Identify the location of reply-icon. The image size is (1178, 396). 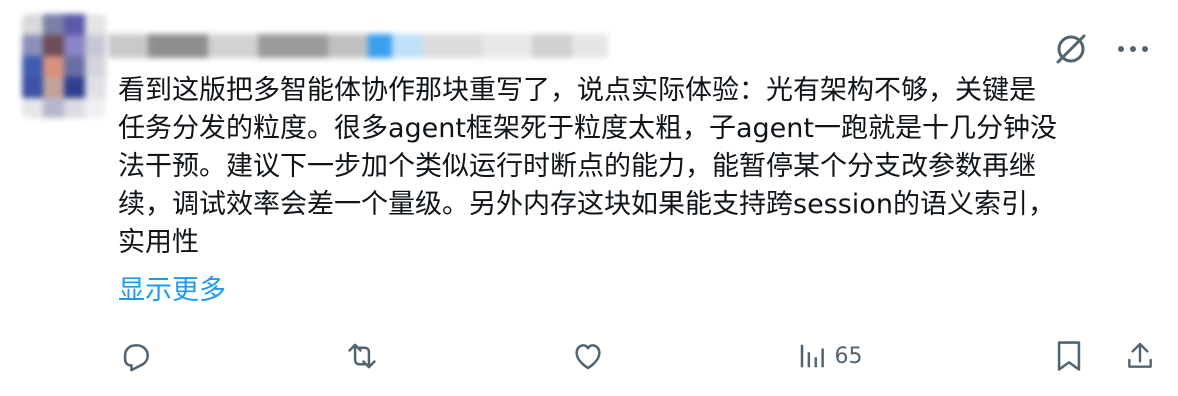
(135, 356).